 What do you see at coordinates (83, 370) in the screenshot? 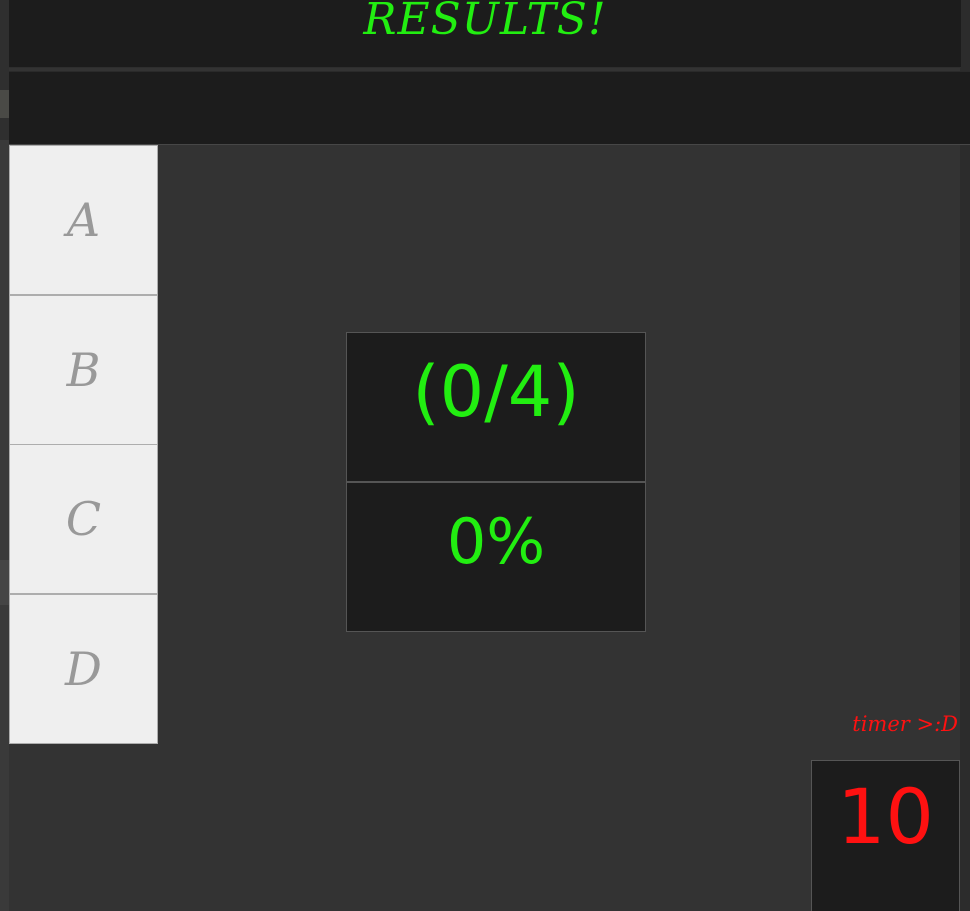
I see `answer-b-button: B` at bounding box center [83, 370].